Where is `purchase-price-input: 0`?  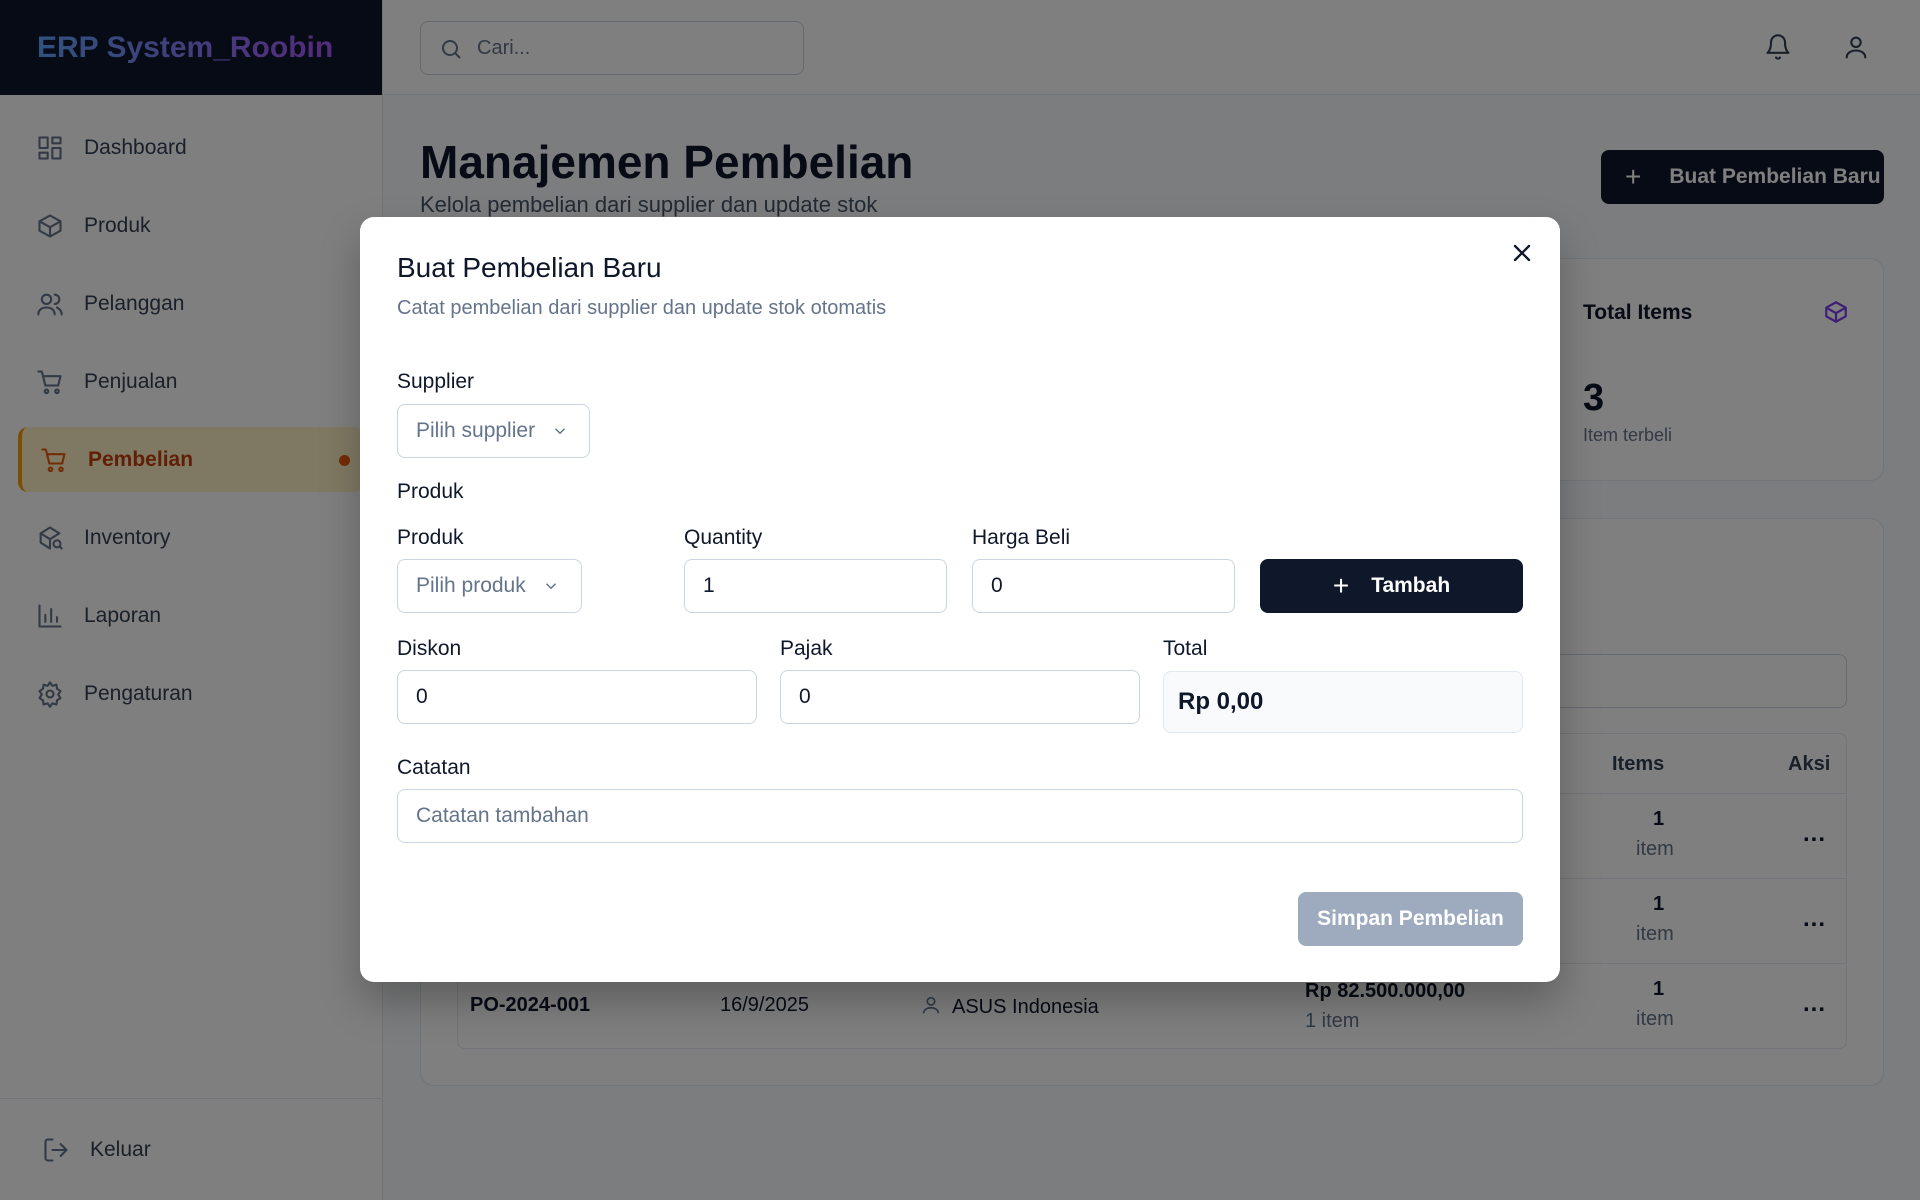
purchase-price-input: 0 is located at coordinates (1103, 586).